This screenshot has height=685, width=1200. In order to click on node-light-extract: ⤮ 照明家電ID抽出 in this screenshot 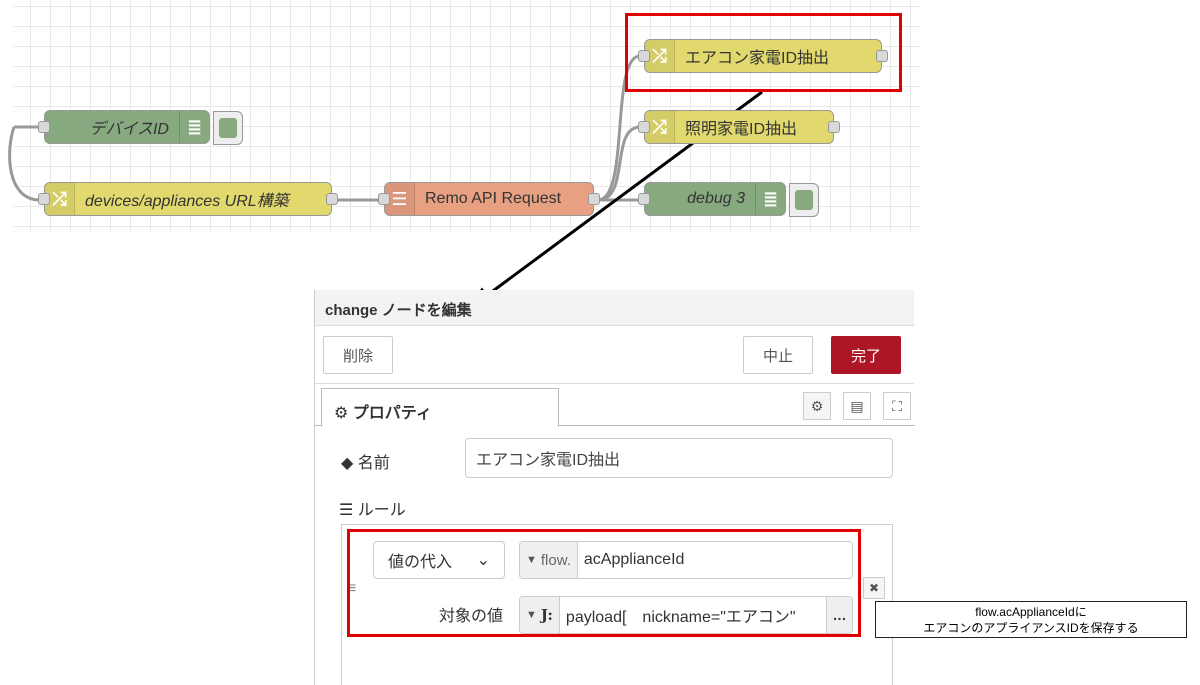, I will do `click(739, 127)`.